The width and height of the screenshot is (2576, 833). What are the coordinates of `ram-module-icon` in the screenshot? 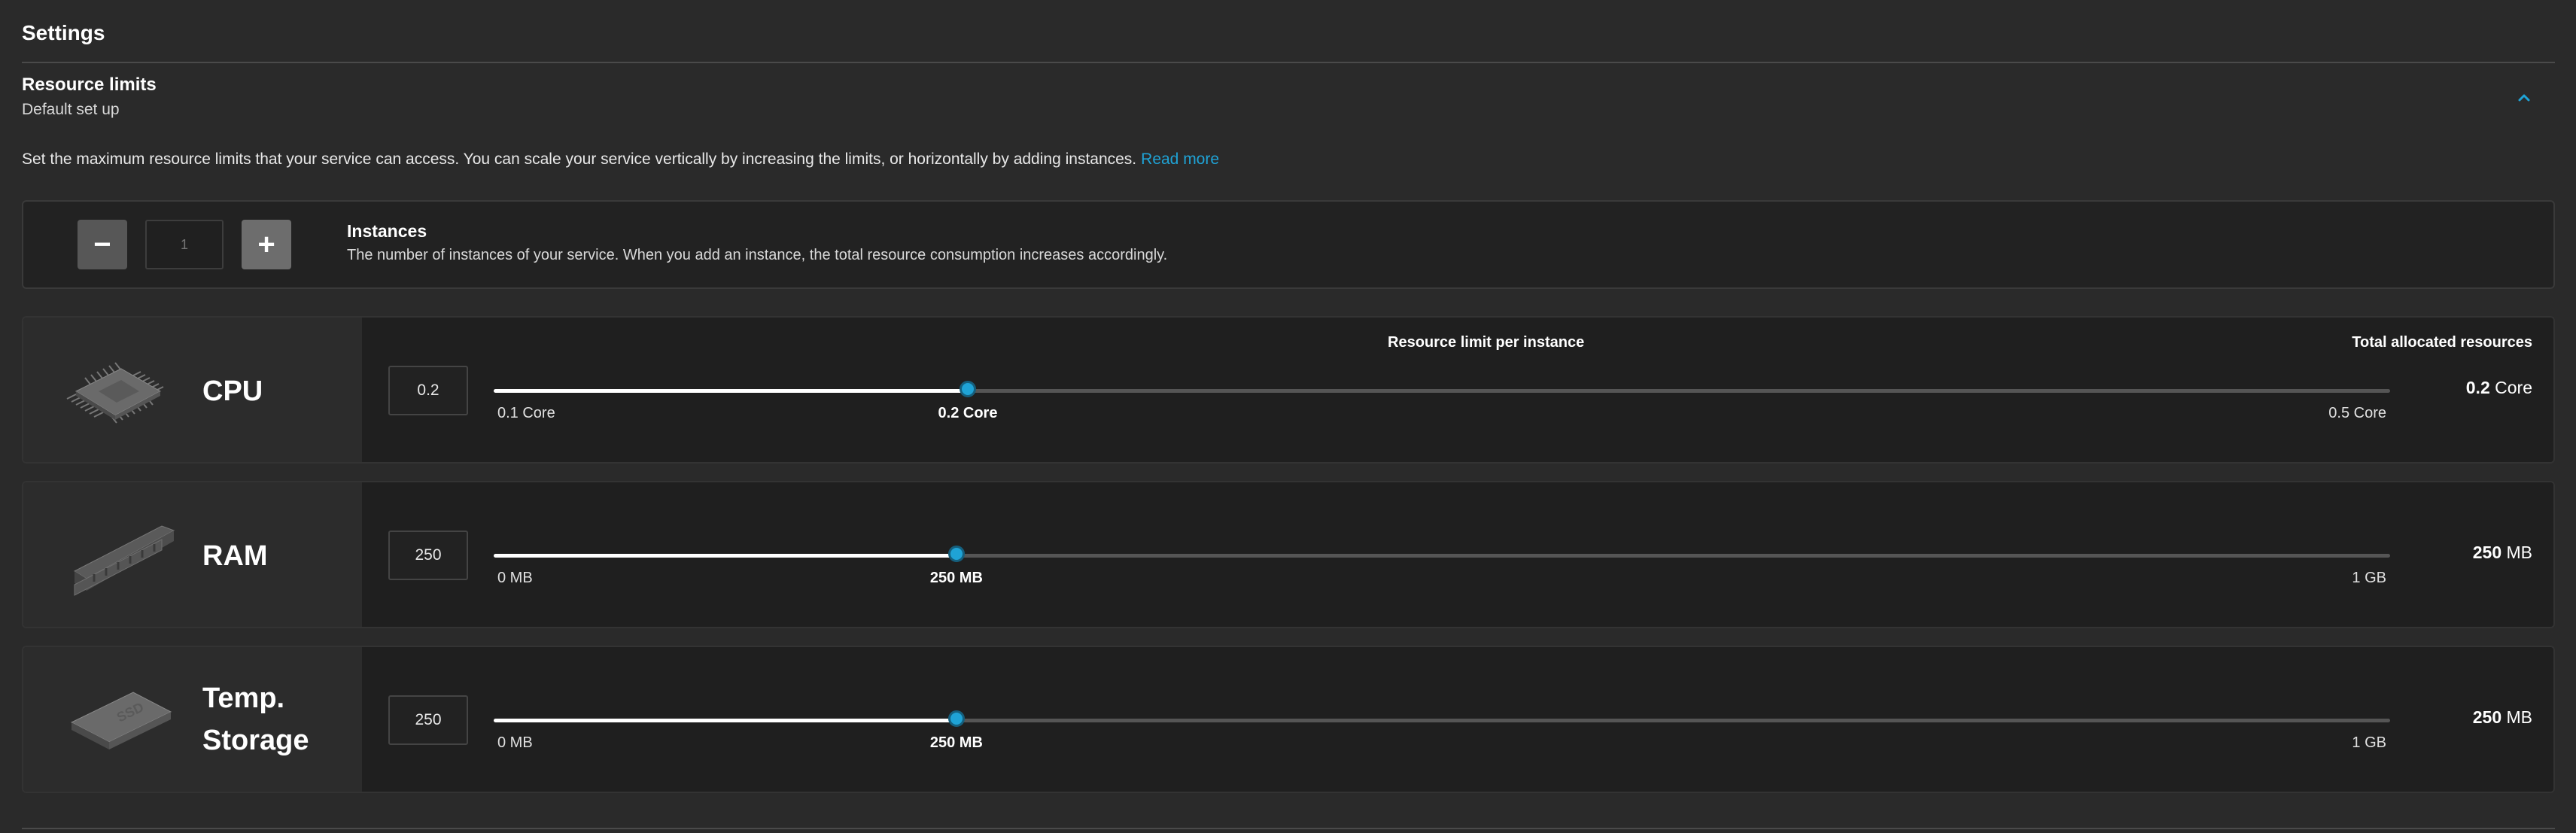 It's located at (124, 560).